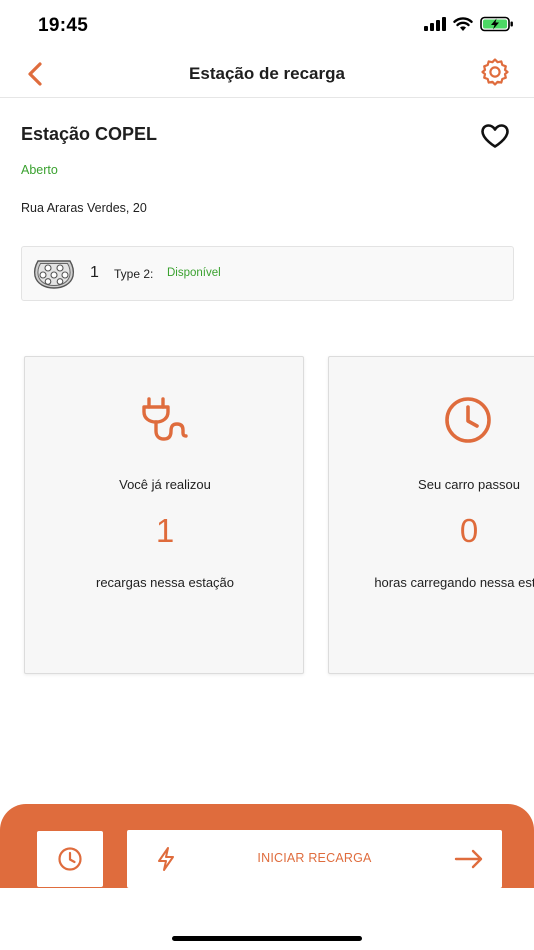  Describe the element at coordinates (463, 23) in the screenshot. I see `wifi-icon` at that location.